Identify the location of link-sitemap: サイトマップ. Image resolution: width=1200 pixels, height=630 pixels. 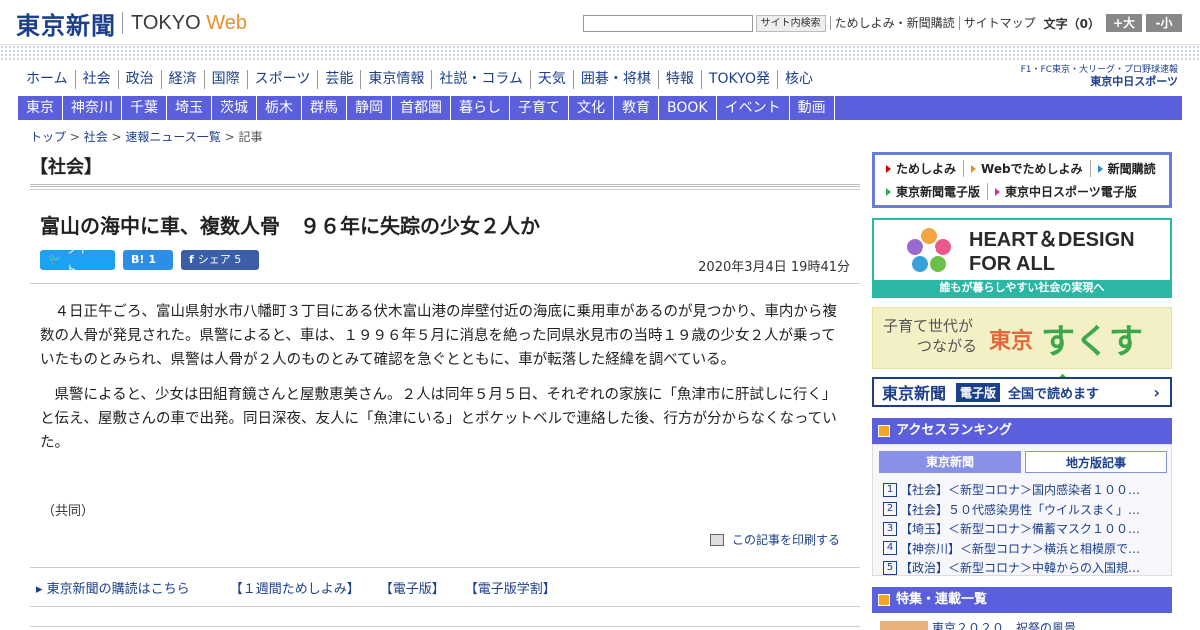
(997, 23).